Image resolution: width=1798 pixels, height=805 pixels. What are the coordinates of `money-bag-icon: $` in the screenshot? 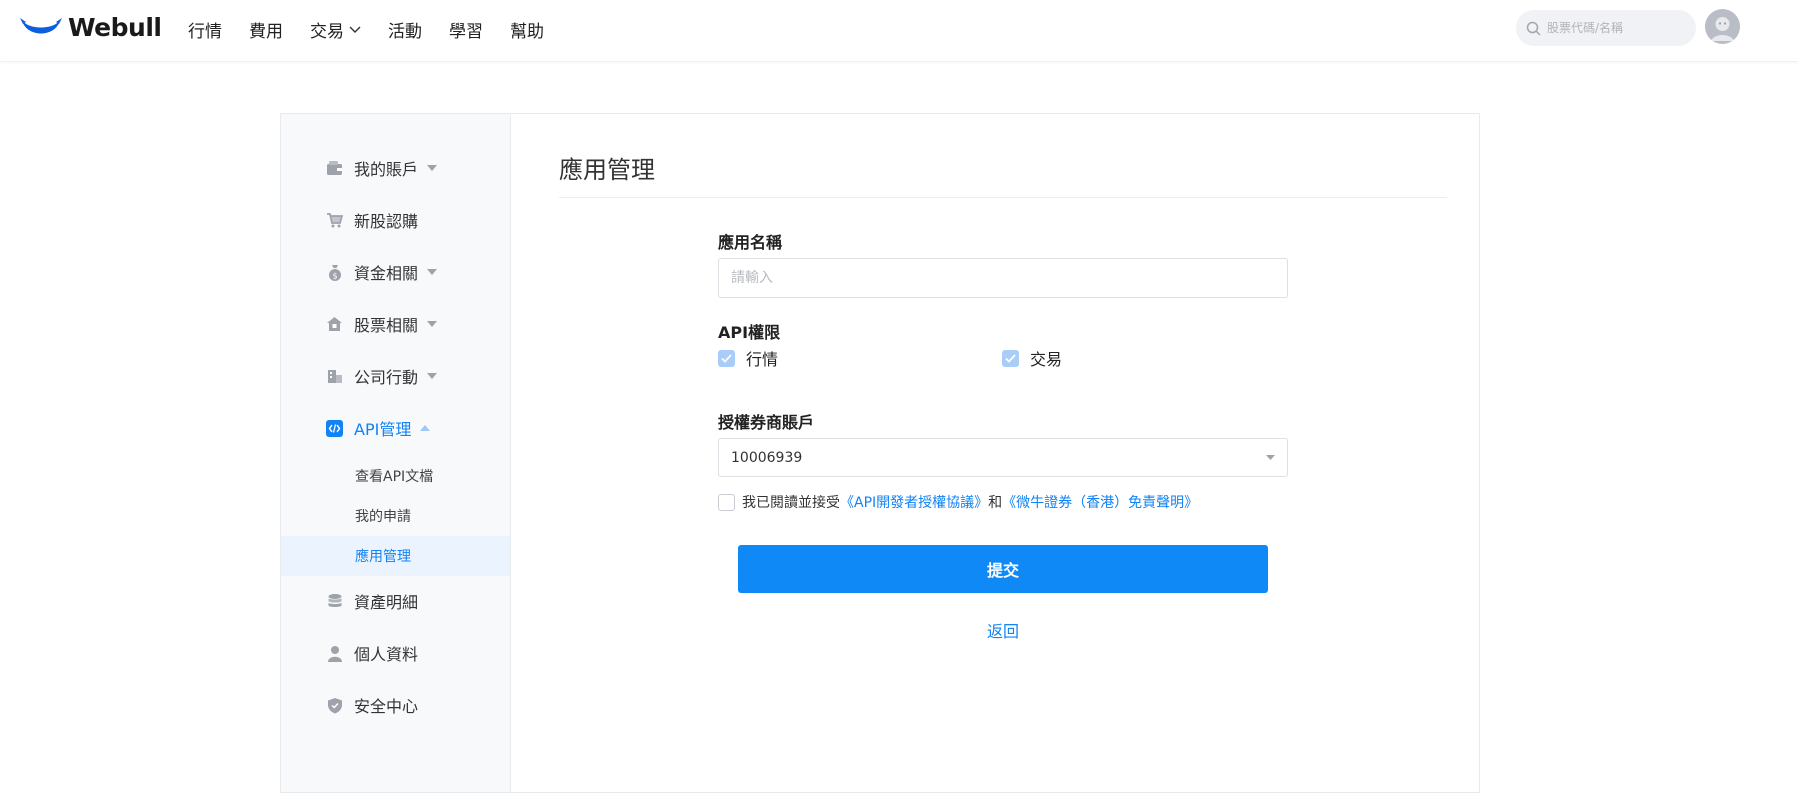 It's located at (334, 272).